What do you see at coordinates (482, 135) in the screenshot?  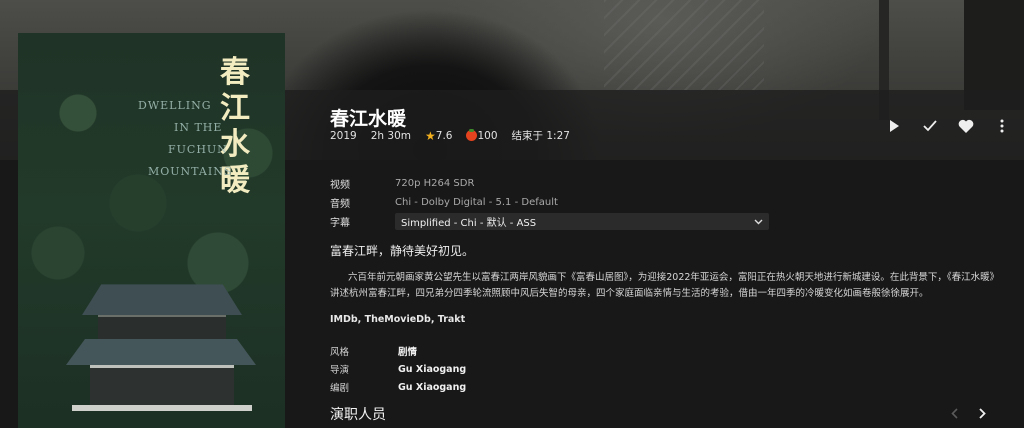 I see `critic-rating: 100` at bounding box center [482, 135].